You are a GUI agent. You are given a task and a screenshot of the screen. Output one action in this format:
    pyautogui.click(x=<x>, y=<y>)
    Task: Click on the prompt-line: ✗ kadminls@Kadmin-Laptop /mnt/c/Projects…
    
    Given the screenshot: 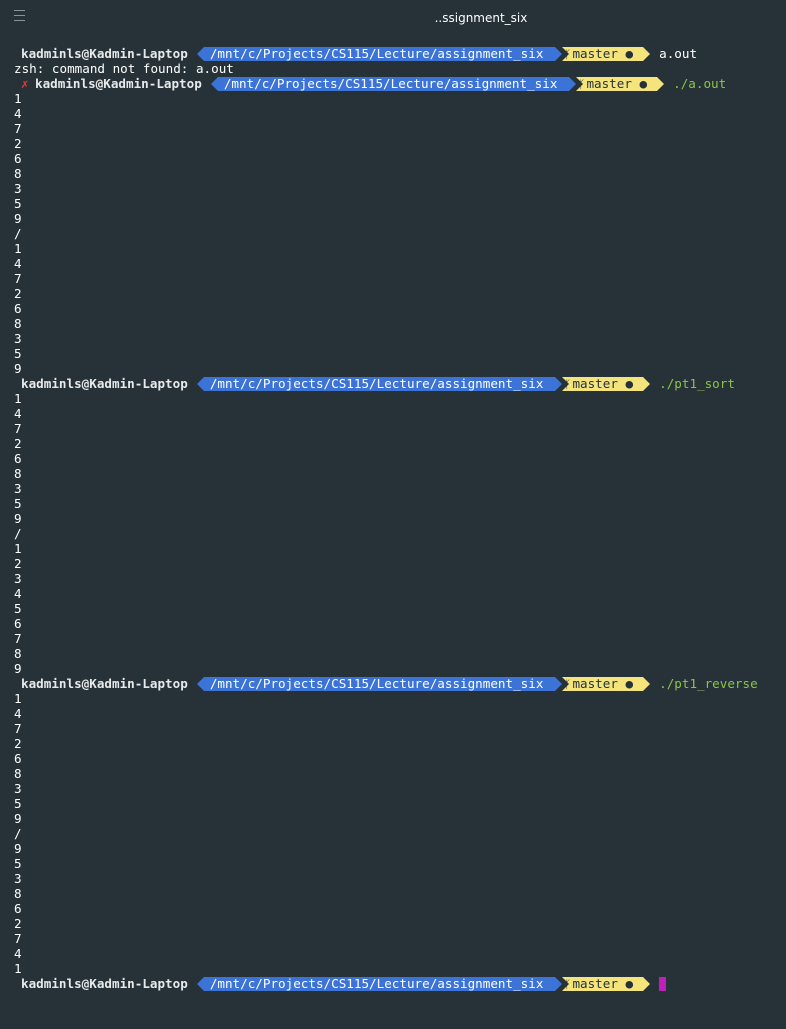 What is the action you would take?
    pyautogui.click(x=399, y=83)
    